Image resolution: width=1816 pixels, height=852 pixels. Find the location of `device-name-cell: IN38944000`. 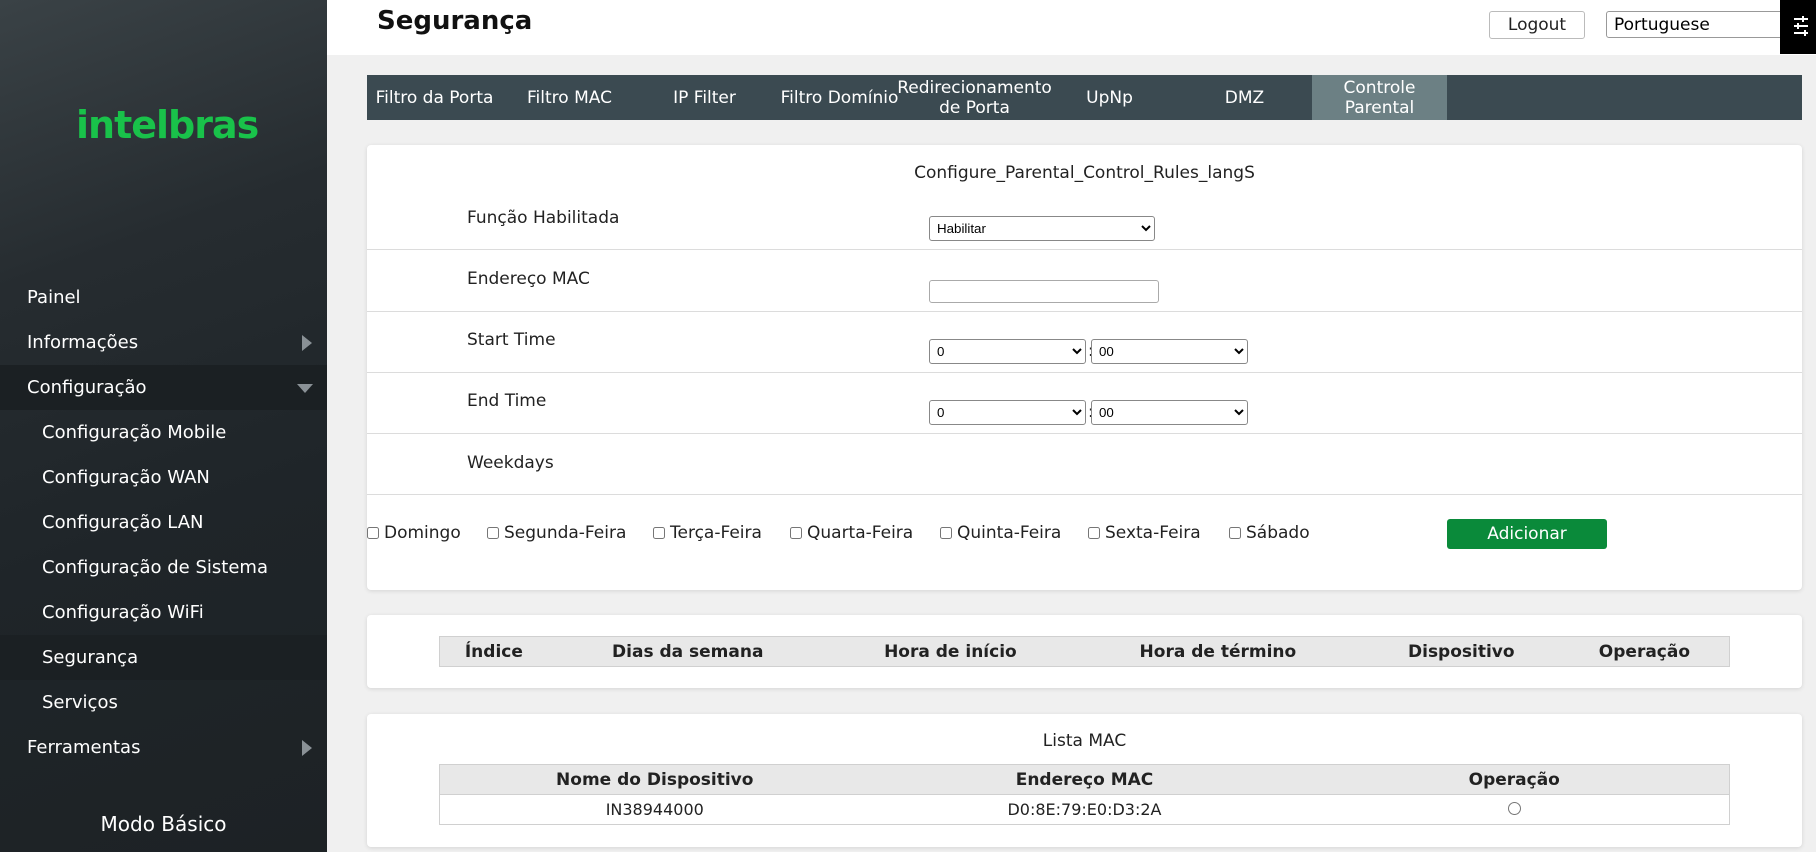

device-name-cell: IN38944000 is located at coordinates (654, 809).